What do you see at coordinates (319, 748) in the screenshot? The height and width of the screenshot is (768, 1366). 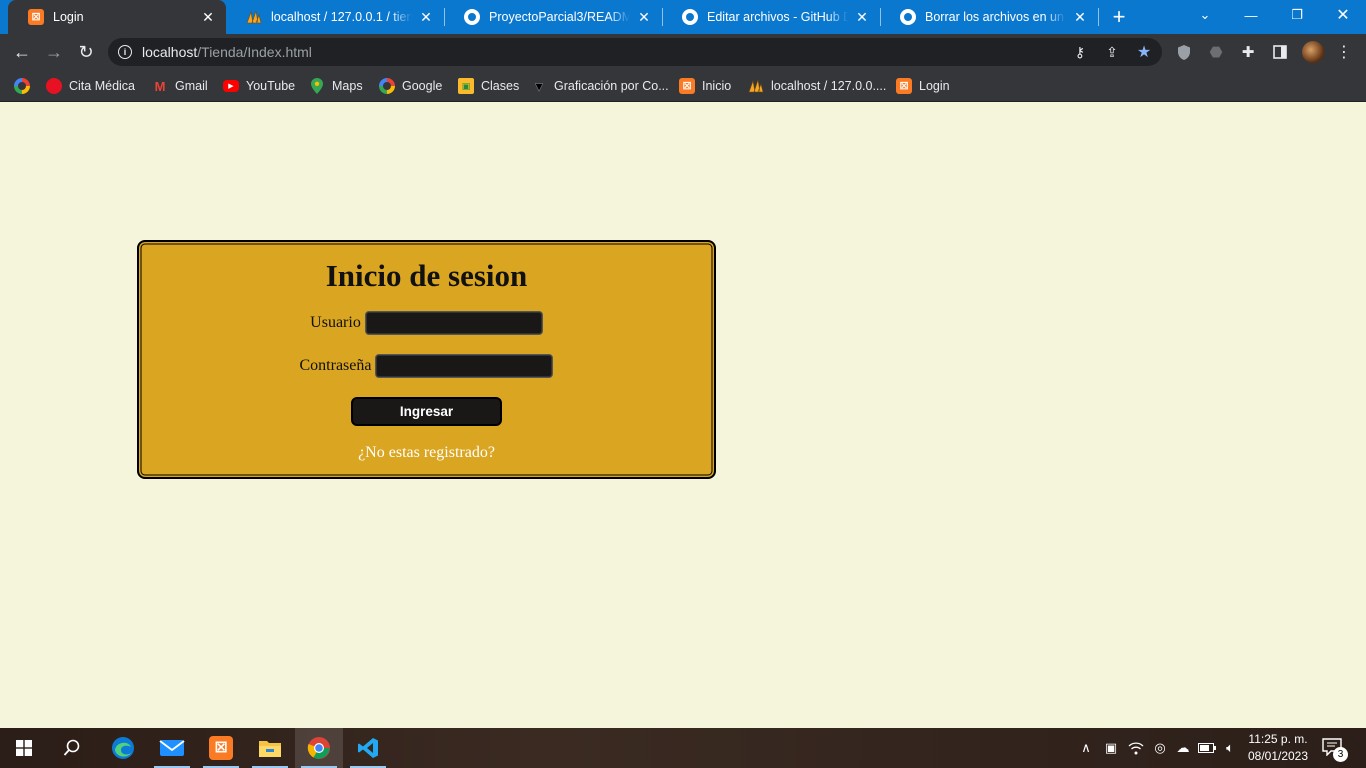 I see `chrome-icon` at bounding box center [319, 748].